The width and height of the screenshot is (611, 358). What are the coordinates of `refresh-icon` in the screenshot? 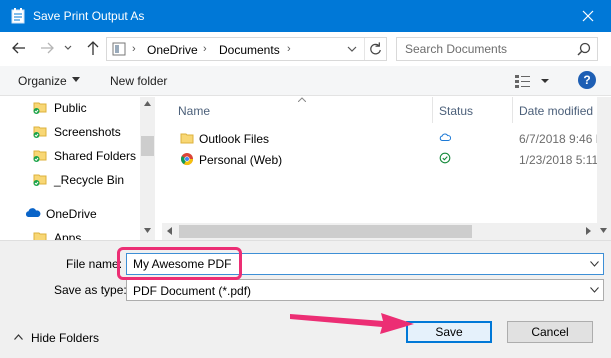 It's located at (375, 49).